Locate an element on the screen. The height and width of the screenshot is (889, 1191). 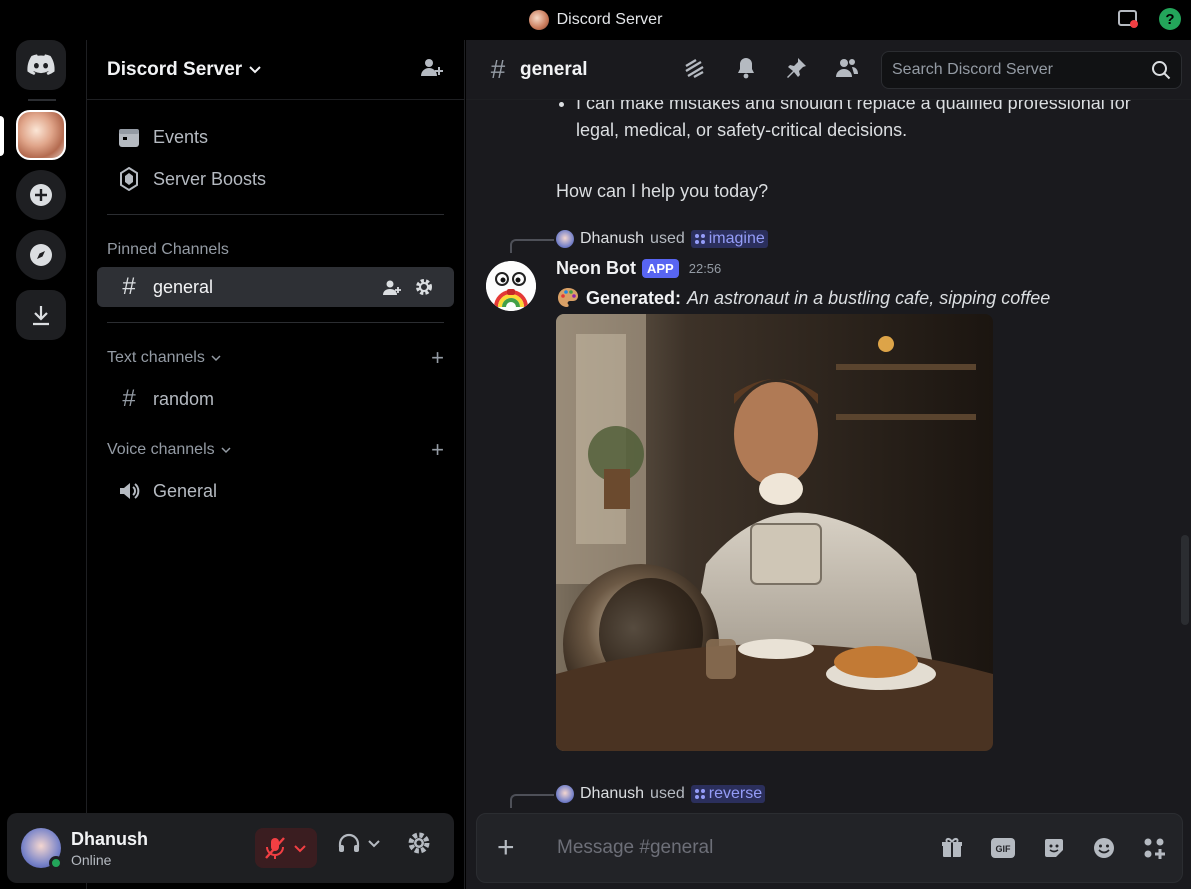
create-invite-icon is located at coordinates (392, 287).